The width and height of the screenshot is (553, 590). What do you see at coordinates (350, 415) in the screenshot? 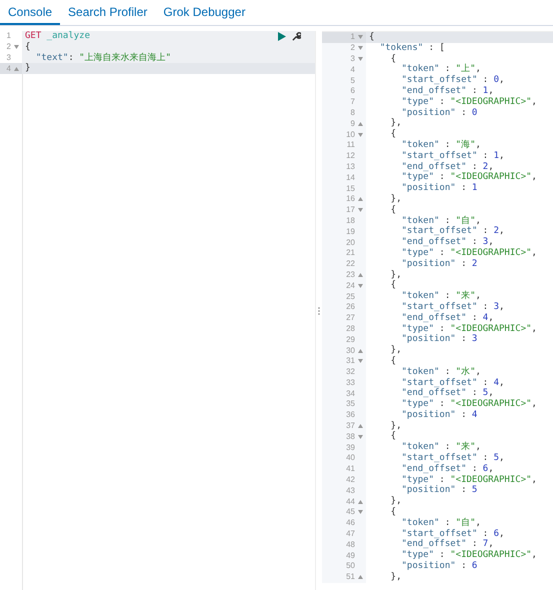
I see `line-number: 36` at bounding box center [350, 415].